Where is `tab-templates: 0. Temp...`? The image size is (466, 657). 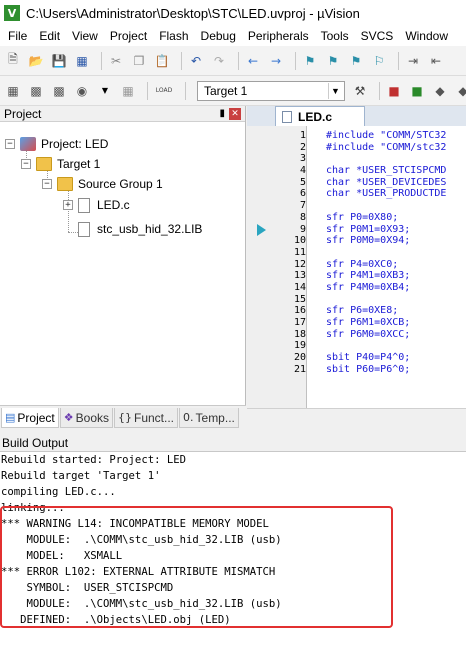 tab-templates: 0. Temp... is located at coordinates (209, 418).